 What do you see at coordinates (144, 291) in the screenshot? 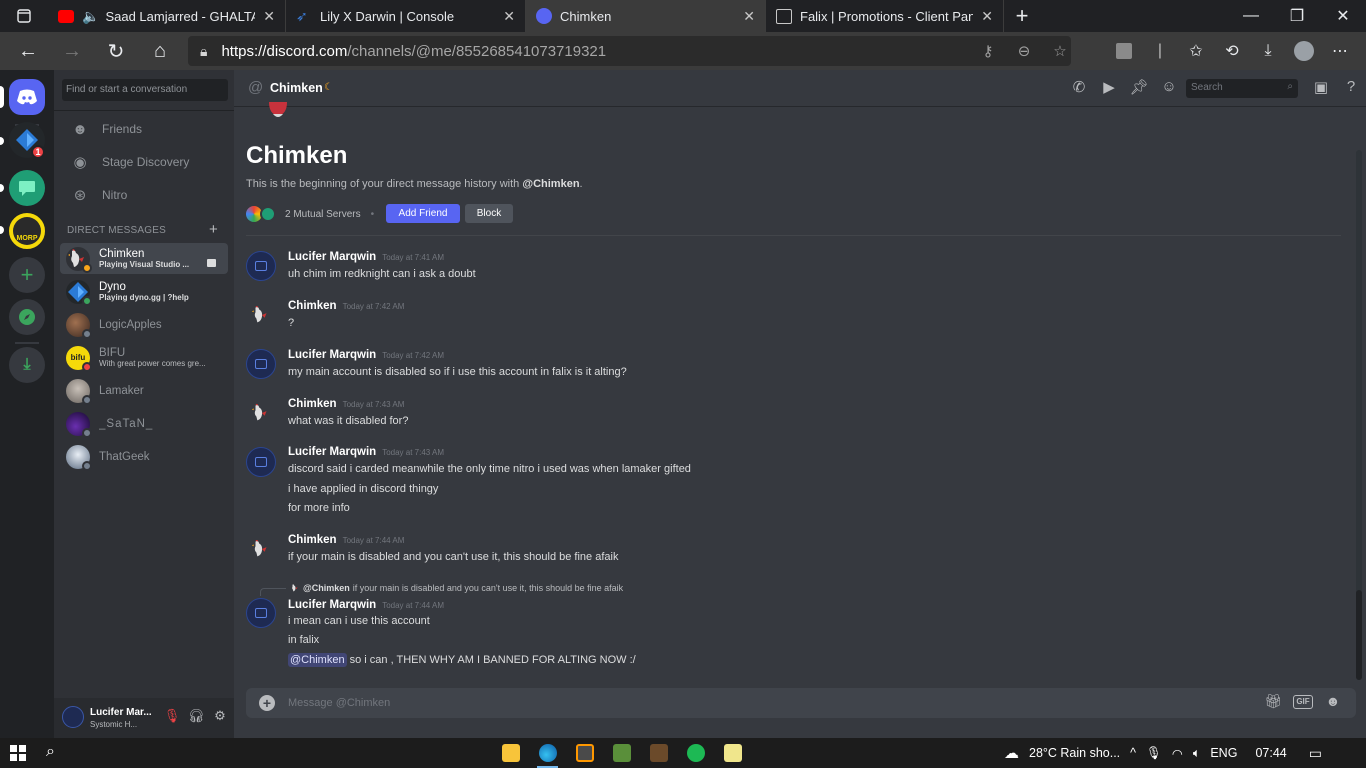
I see `dm-item-dyno: Dyno Playing dyno.gg | ?help` at bounding box center [144, 291].